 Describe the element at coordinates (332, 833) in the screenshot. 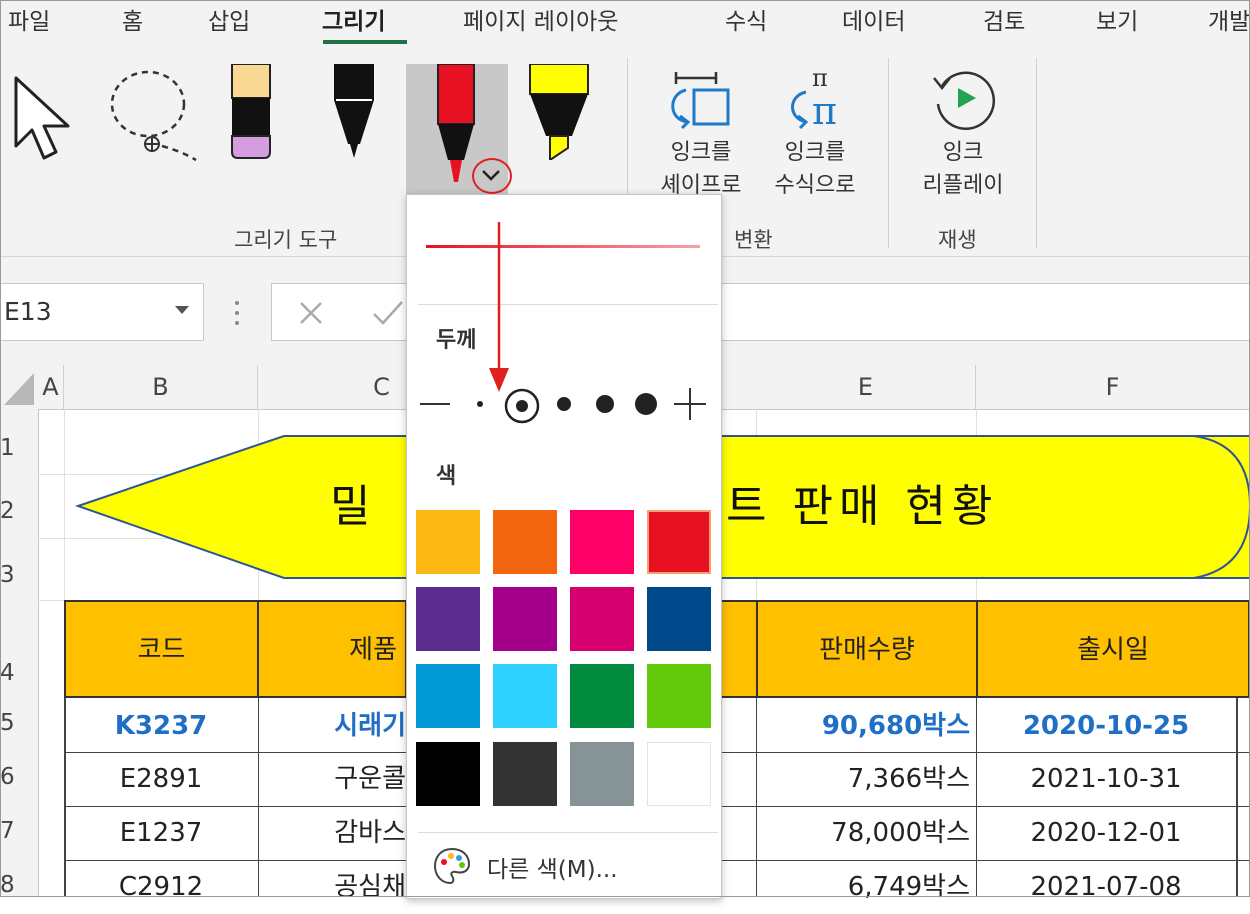

I see `cell-product: 감바스` at that location.